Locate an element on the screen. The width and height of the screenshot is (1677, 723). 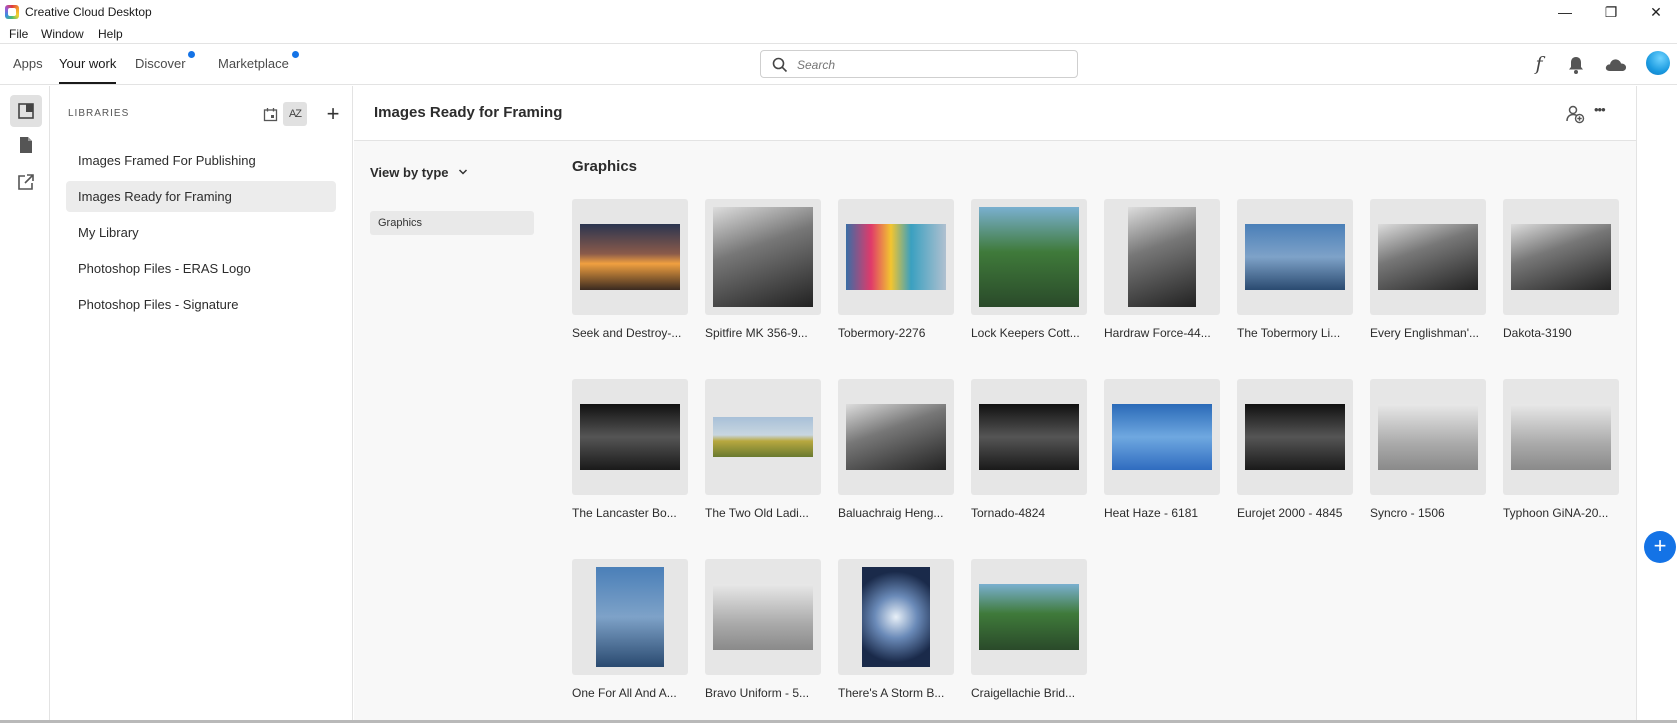
asset-name: Tobermory-2276 is located at coordinates (882, 333).